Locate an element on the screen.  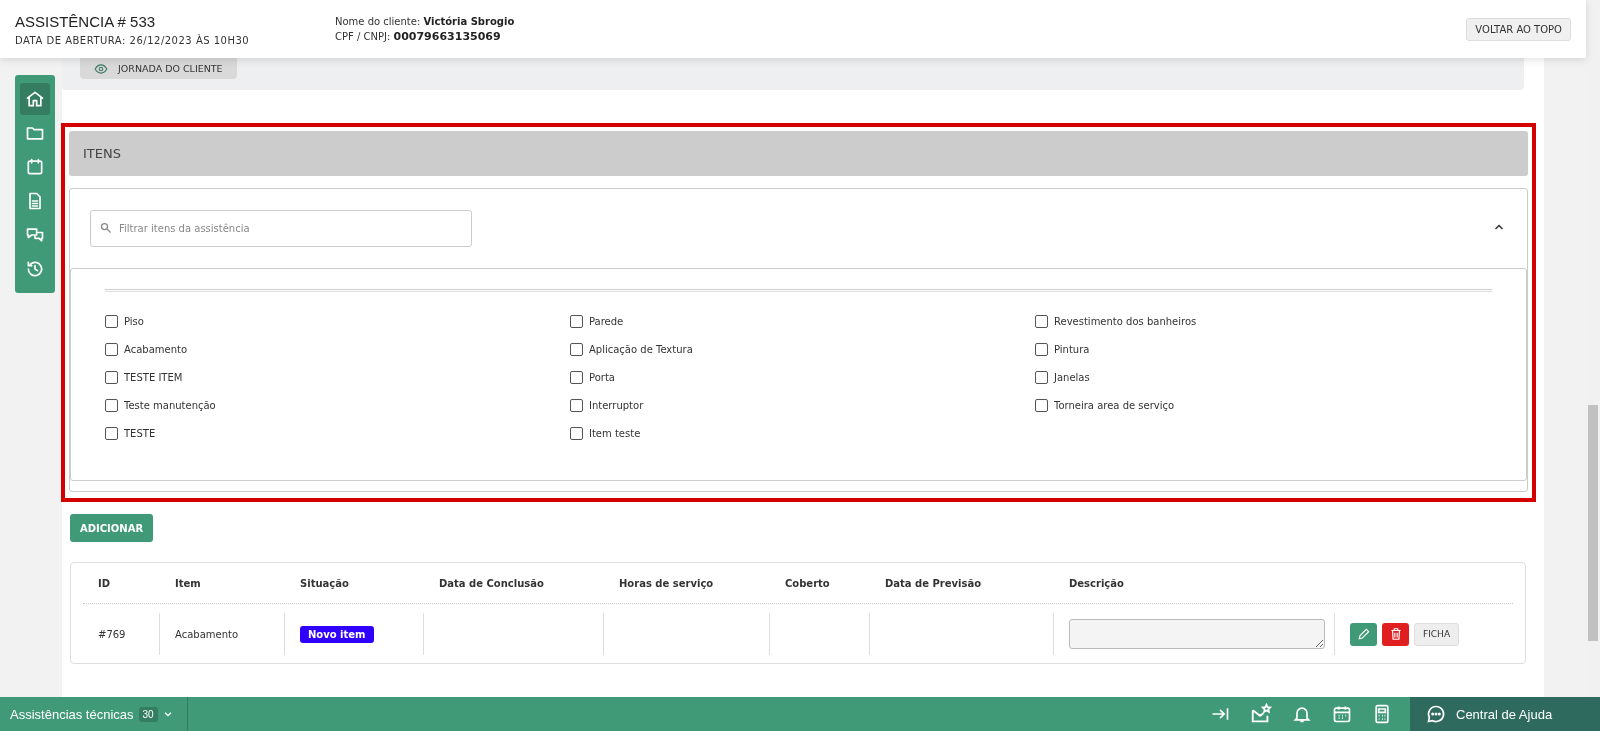
trash-icon is located at coordinates (1395, 634).